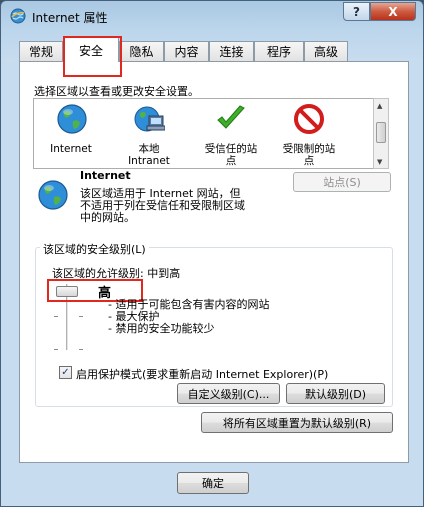 The width and height of the screenshot is (424, 507). Describe the element at coordinates (309, 149) in the screenshot. I see `zone-label-restricted-line1: 受限制的站` at that location.